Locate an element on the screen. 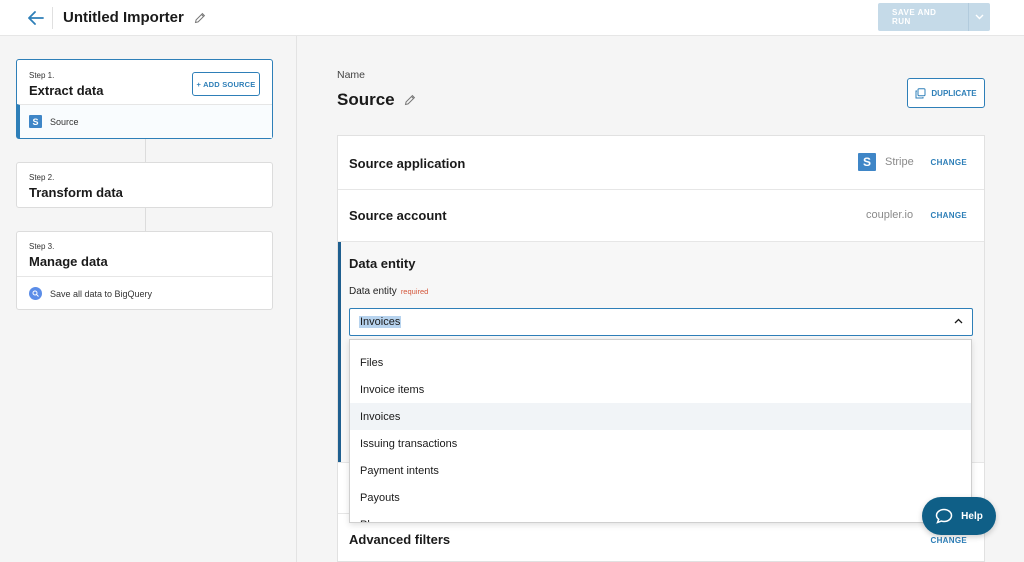  step-number: Step 2. is located at coordinates (42, 177).